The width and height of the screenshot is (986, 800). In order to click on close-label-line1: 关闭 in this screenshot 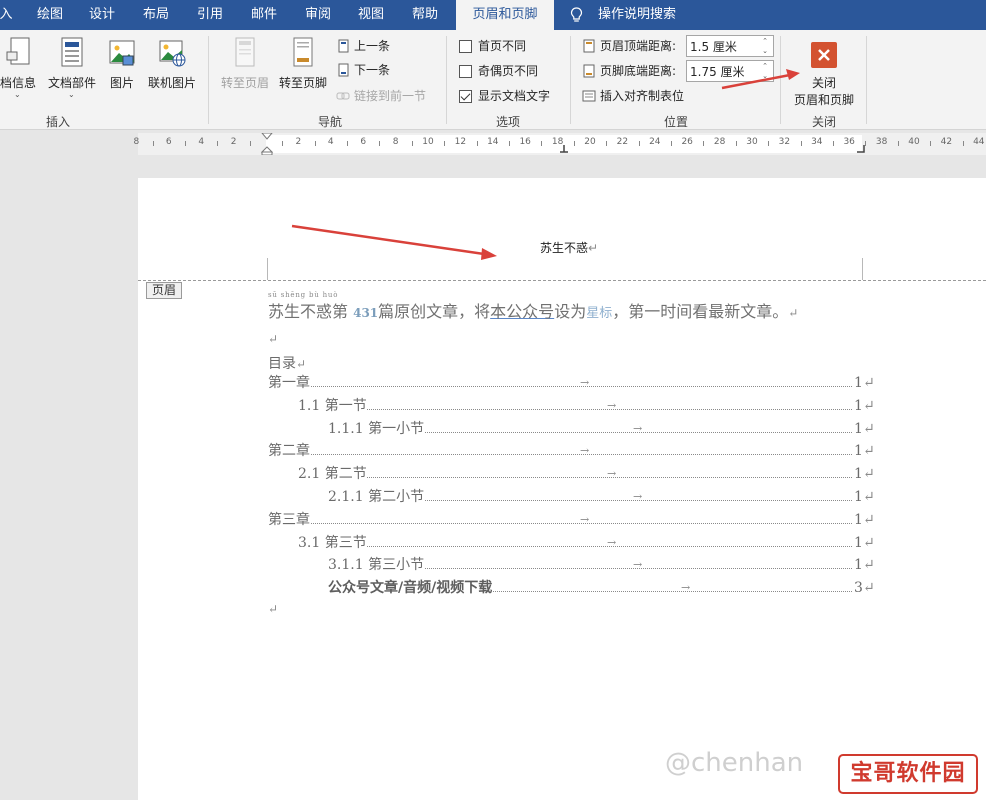, I will do `click(823, 83)`.